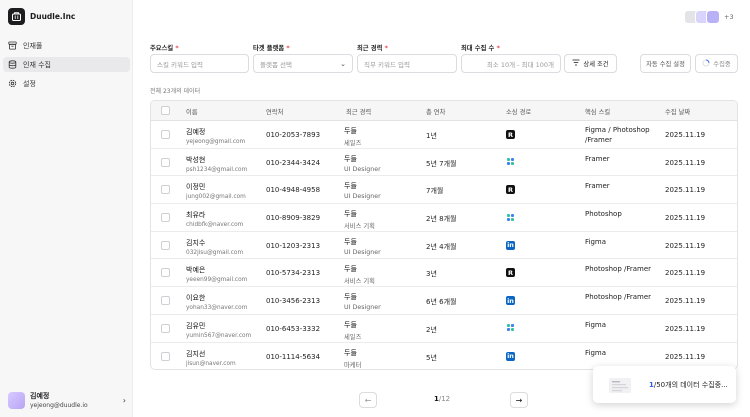  What do you see at coordinates (293, 245) in the screenshot?
I see `candidate-phone: 010-1203-2313` at bounding box center [293, 245].